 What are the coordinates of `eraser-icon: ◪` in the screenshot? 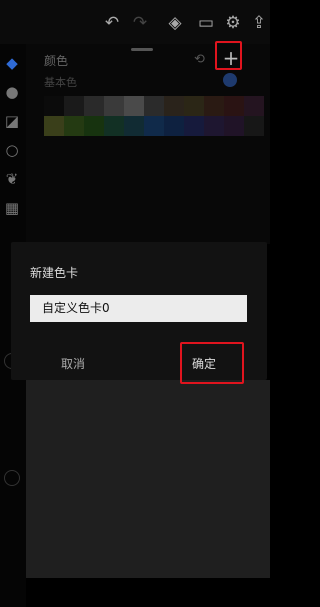 It's located at (12, 121).